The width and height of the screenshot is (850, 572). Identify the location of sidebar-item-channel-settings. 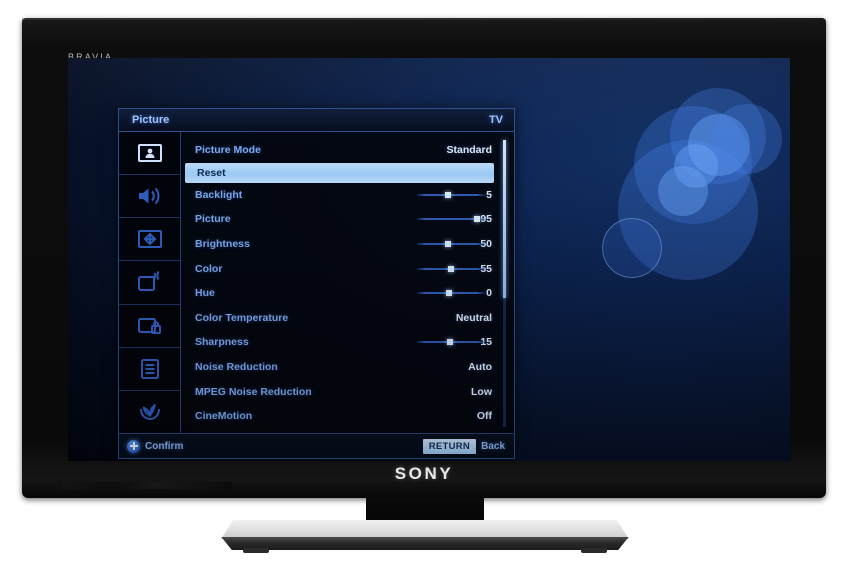
(149, 283).